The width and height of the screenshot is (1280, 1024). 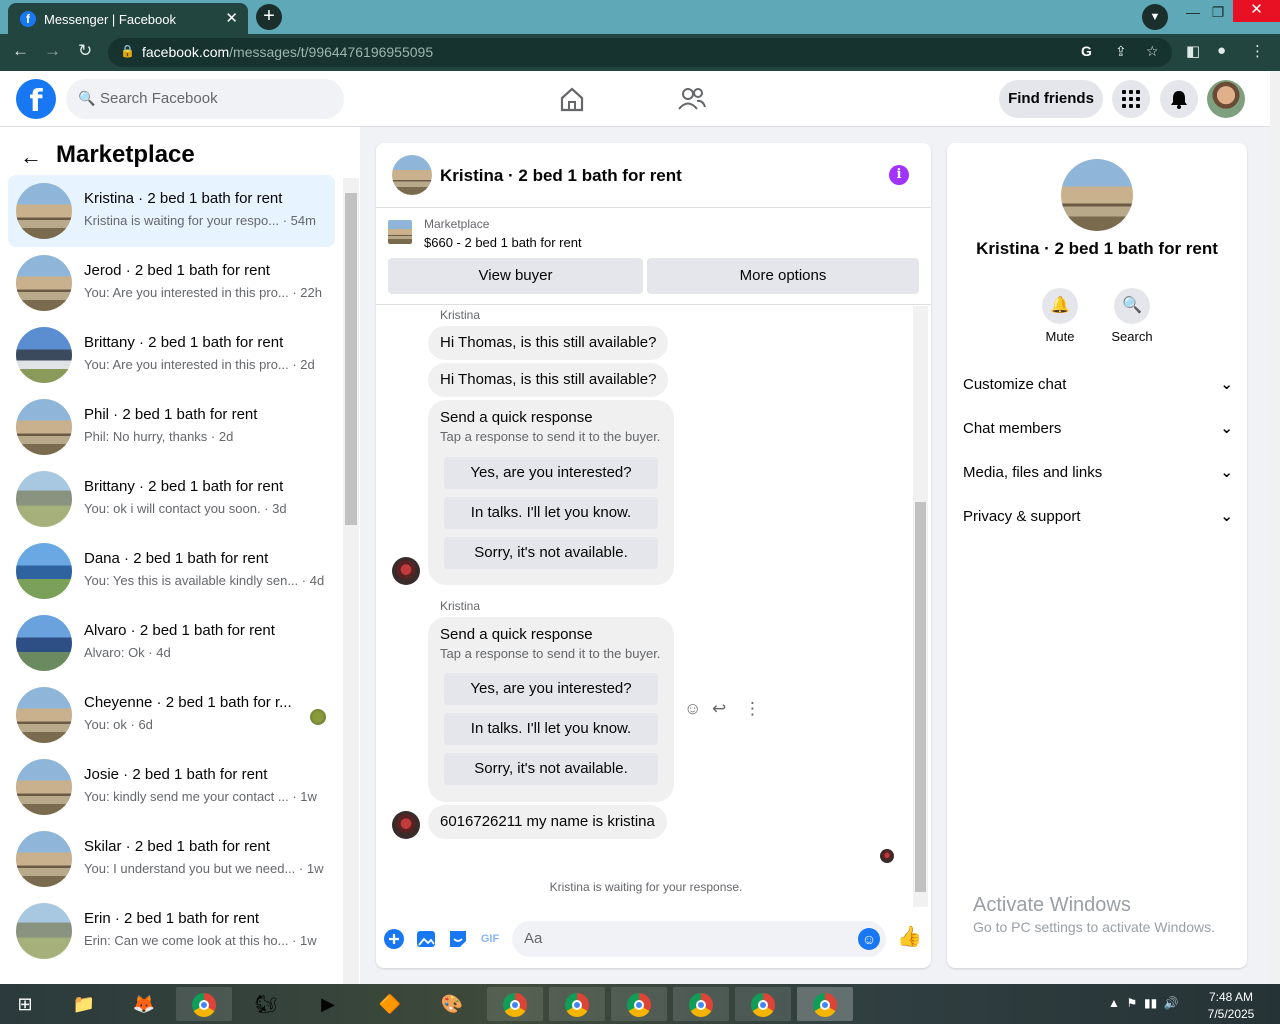 What do you see at coordinates (1221, 50) in the screenshot?
I see `profile-icon: ●` at bounding box center [1221, 50].